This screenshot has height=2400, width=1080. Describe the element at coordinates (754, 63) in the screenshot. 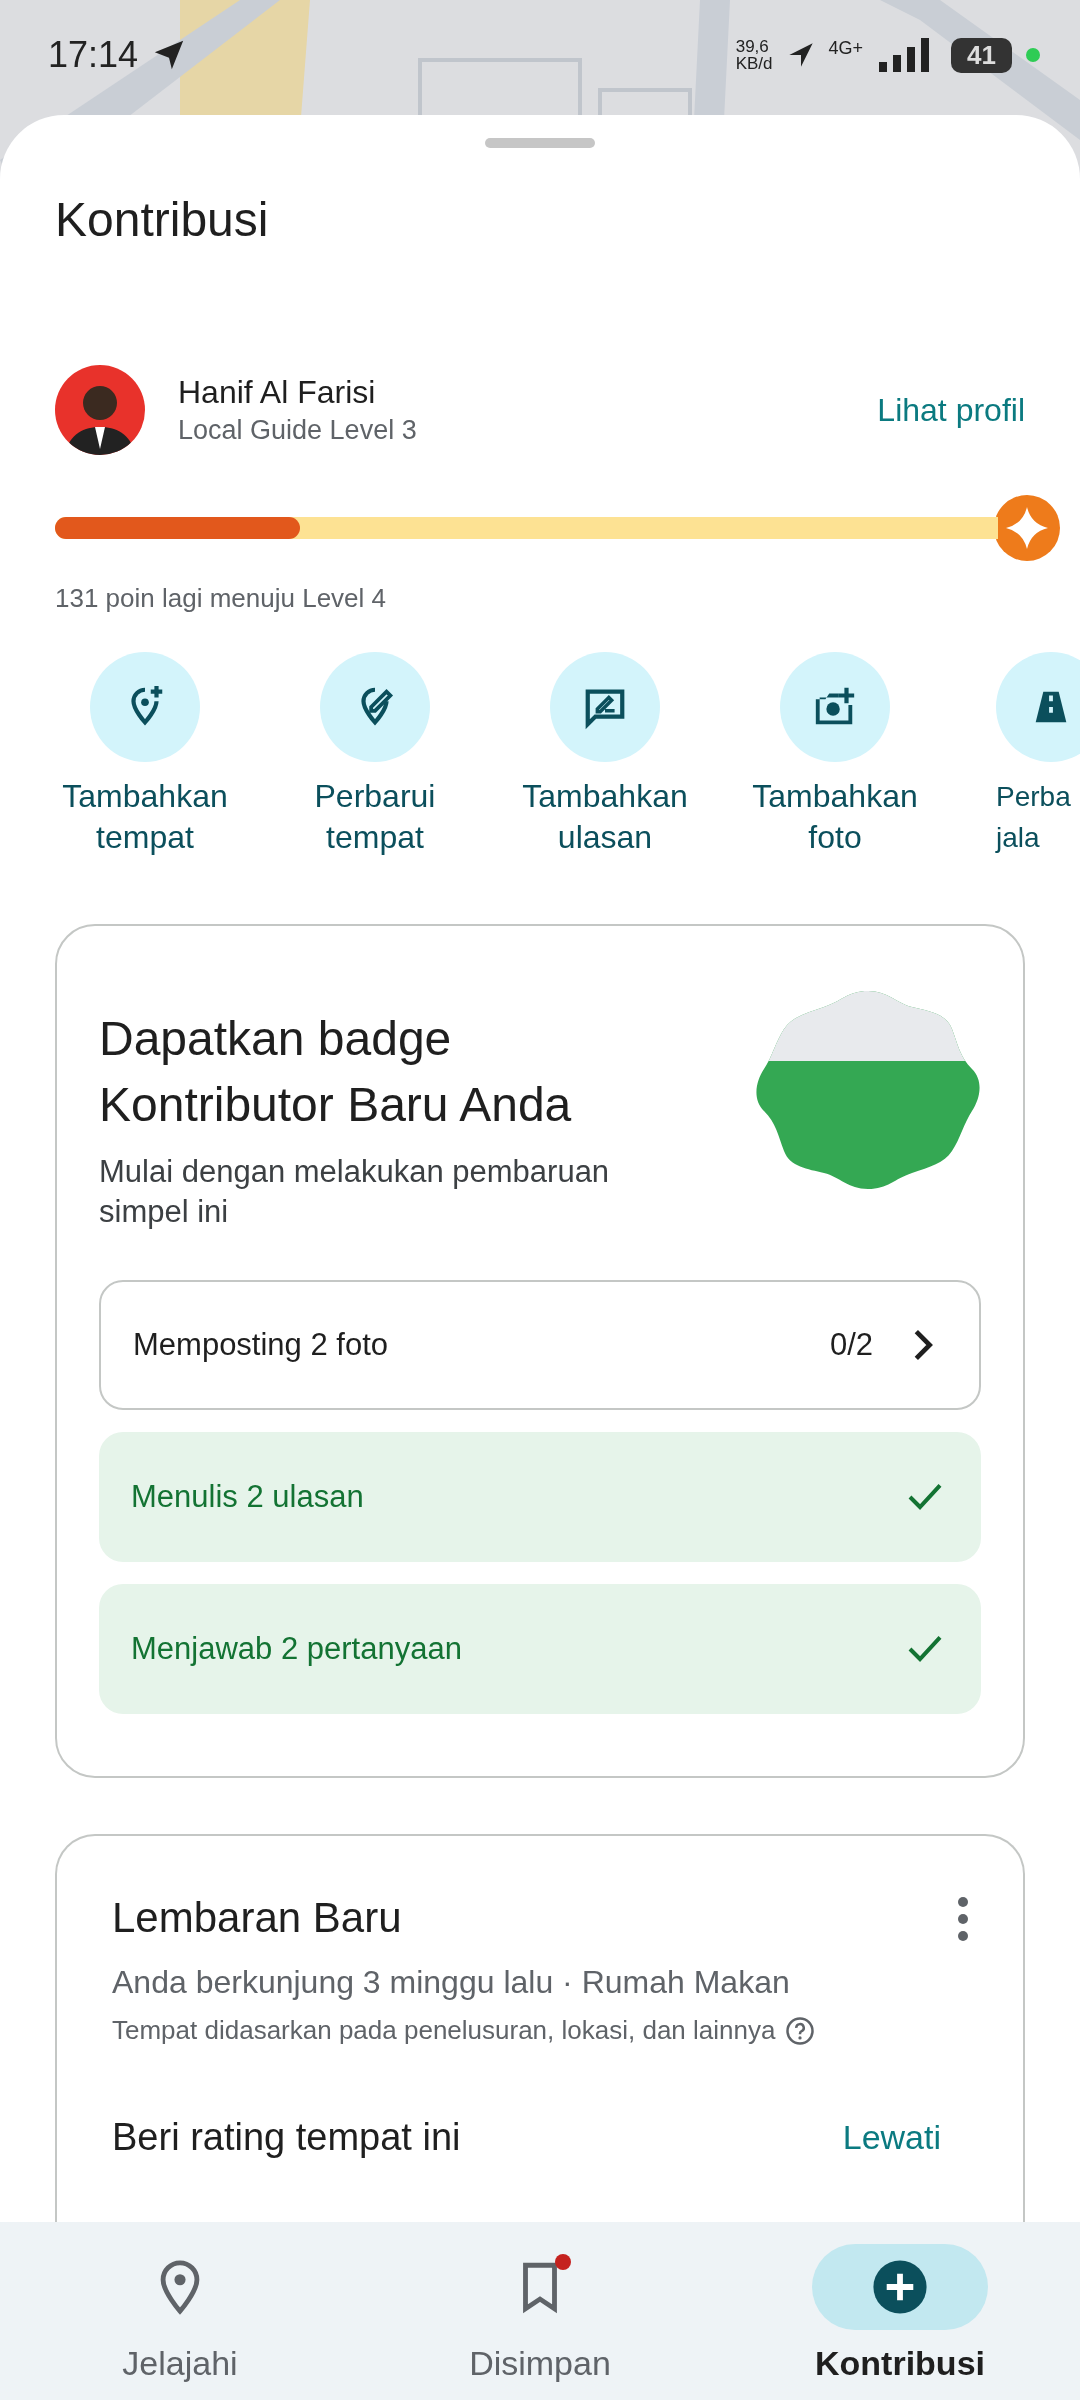

I see `network-speed-unit: KB/d` at that location.